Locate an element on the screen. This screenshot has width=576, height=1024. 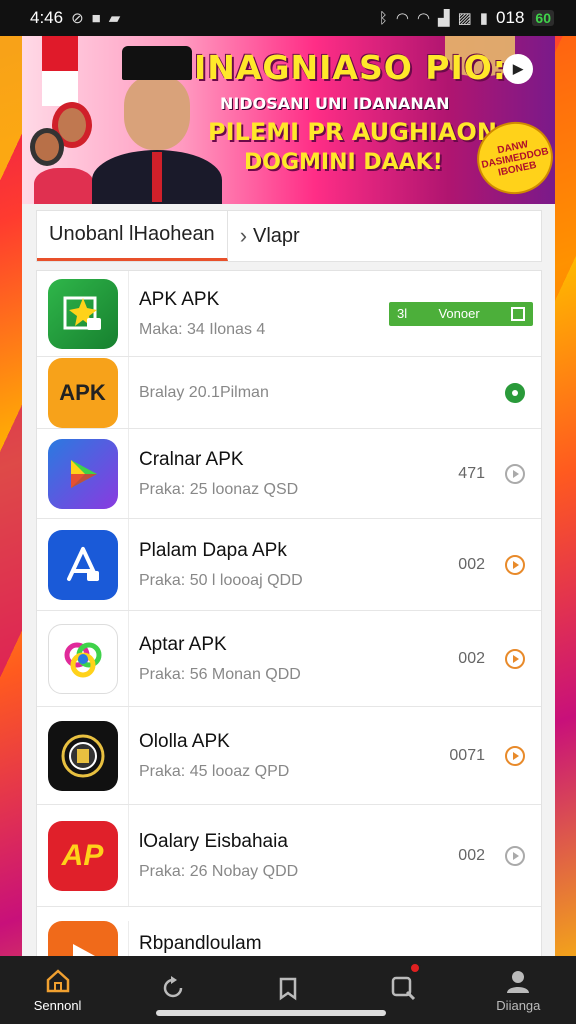
ap-app-icon: AP is located at coordinates (82, 855).